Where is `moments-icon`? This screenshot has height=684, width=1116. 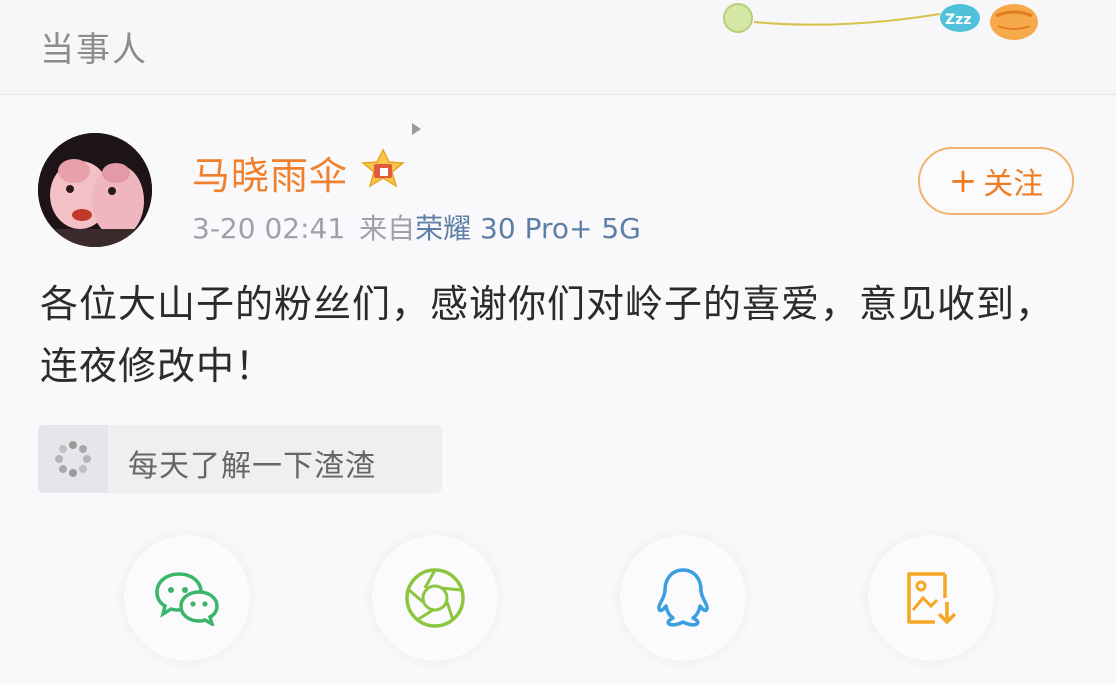
moments-icon is located at coordinates (435, 598).